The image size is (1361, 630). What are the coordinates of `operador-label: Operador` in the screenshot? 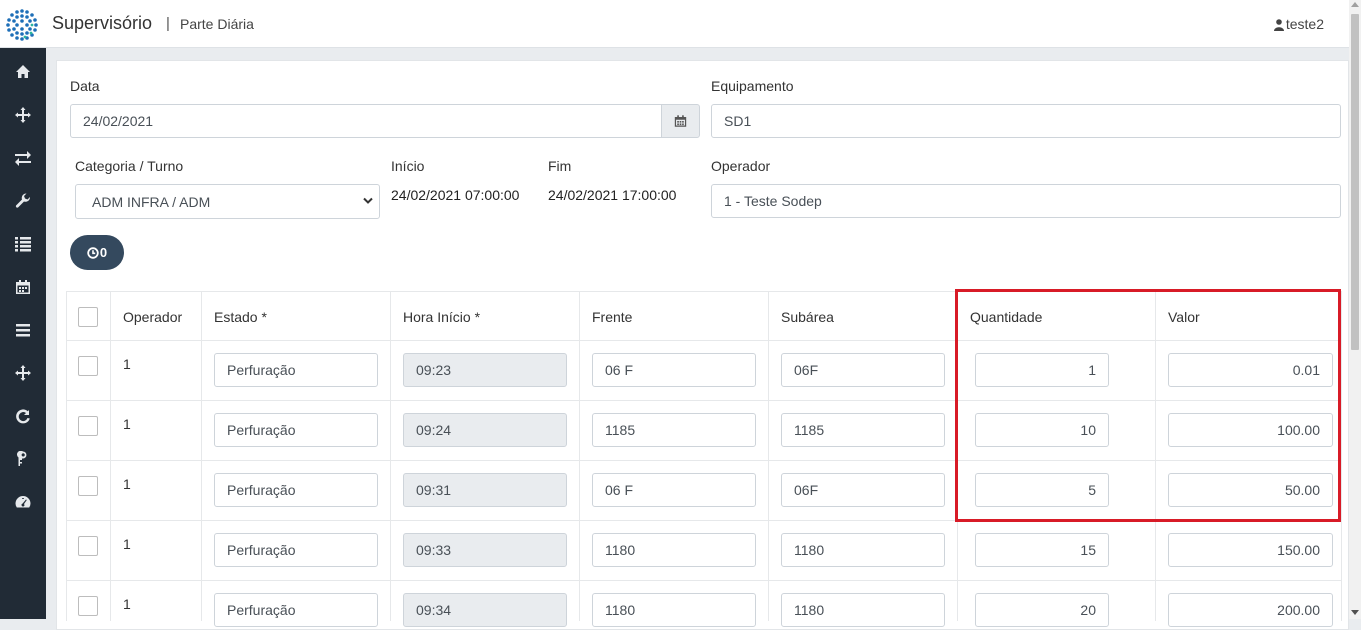 It's located at (741, 166).